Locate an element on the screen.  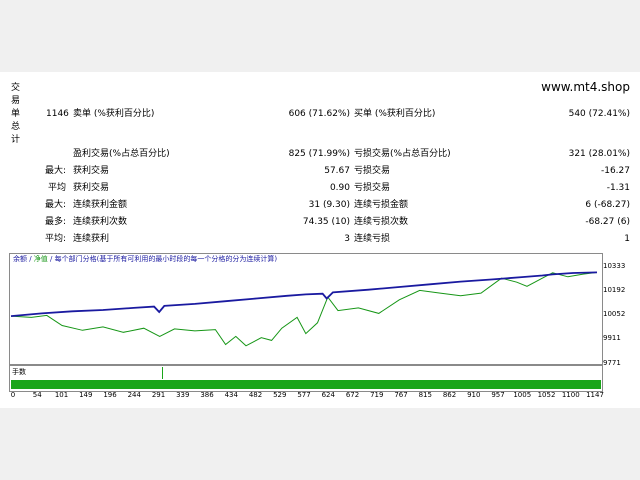
stats-row: 最大: 获利交易 57.67 亏损交易 -16.27 is located at coordinates (320, 171).